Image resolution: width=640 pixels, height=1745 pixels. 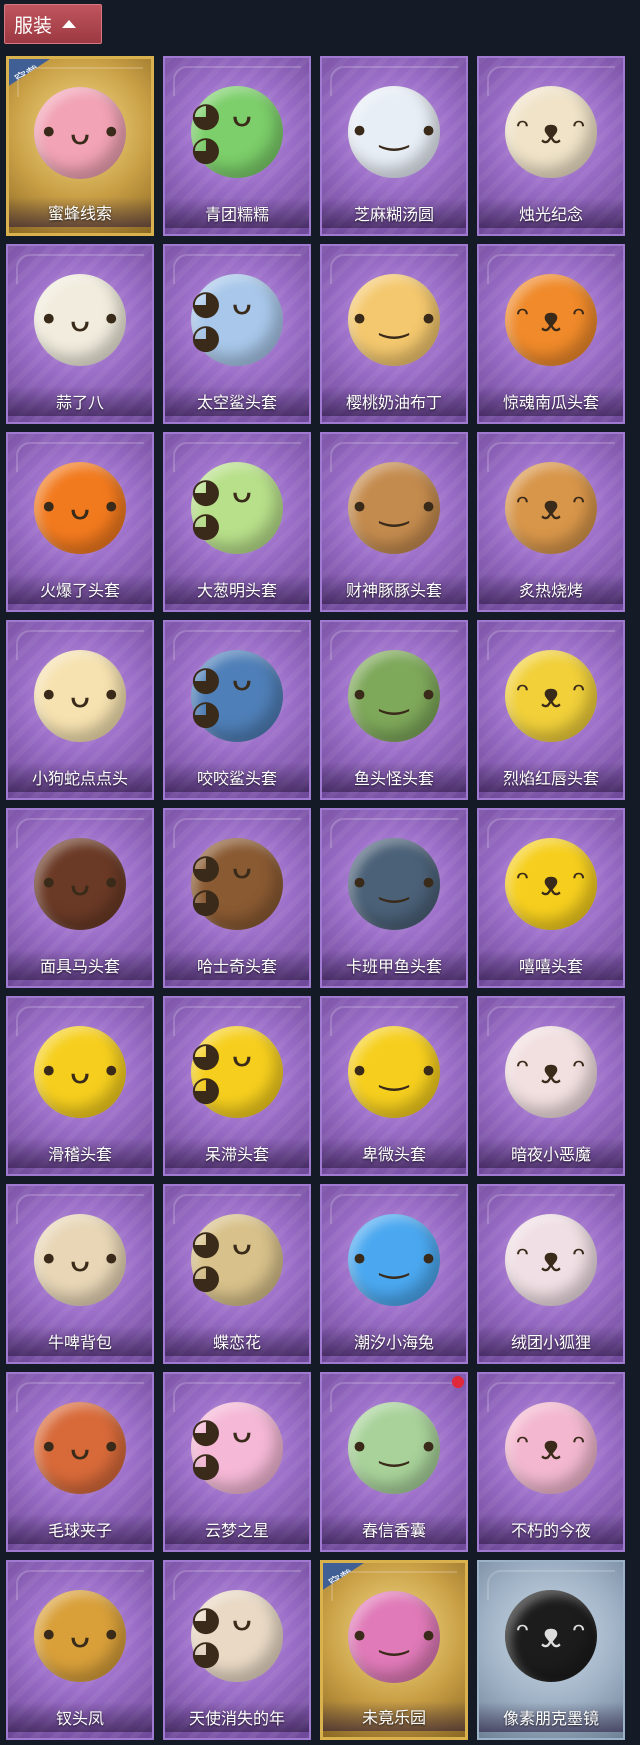 What do you see at coordinates (551, 334) in the screenshot?
I see `costume-card: ᵔ ᴥ ᵔ 惊魂南瓜头套` at bounding box center [551, 334].